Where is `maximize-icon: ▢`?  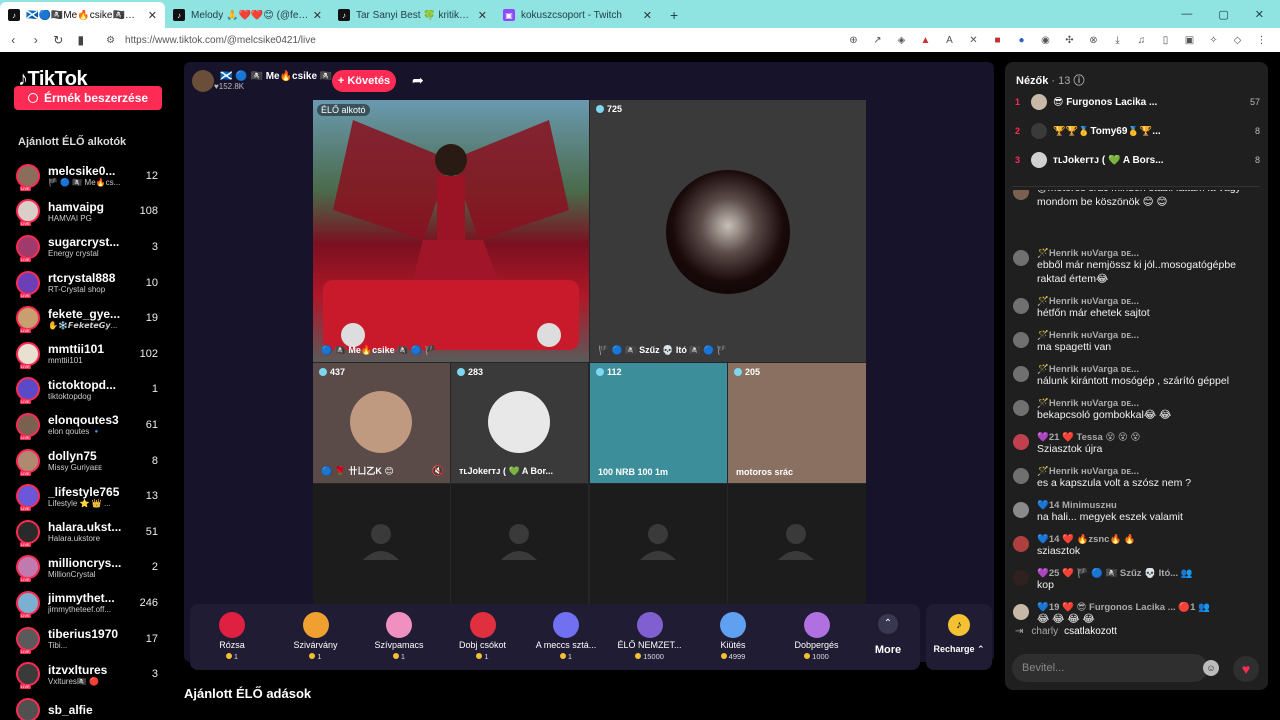 maximize-icon: ▢ is located at coordinates (1223, 14).